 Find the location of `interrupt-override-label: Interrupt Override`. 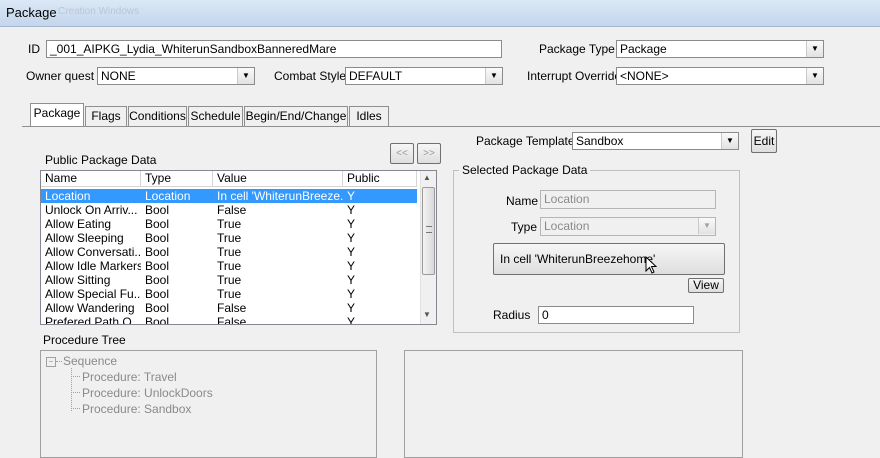

interrupt-override-label: Interrupt Override is located at coordinates (574, 76).